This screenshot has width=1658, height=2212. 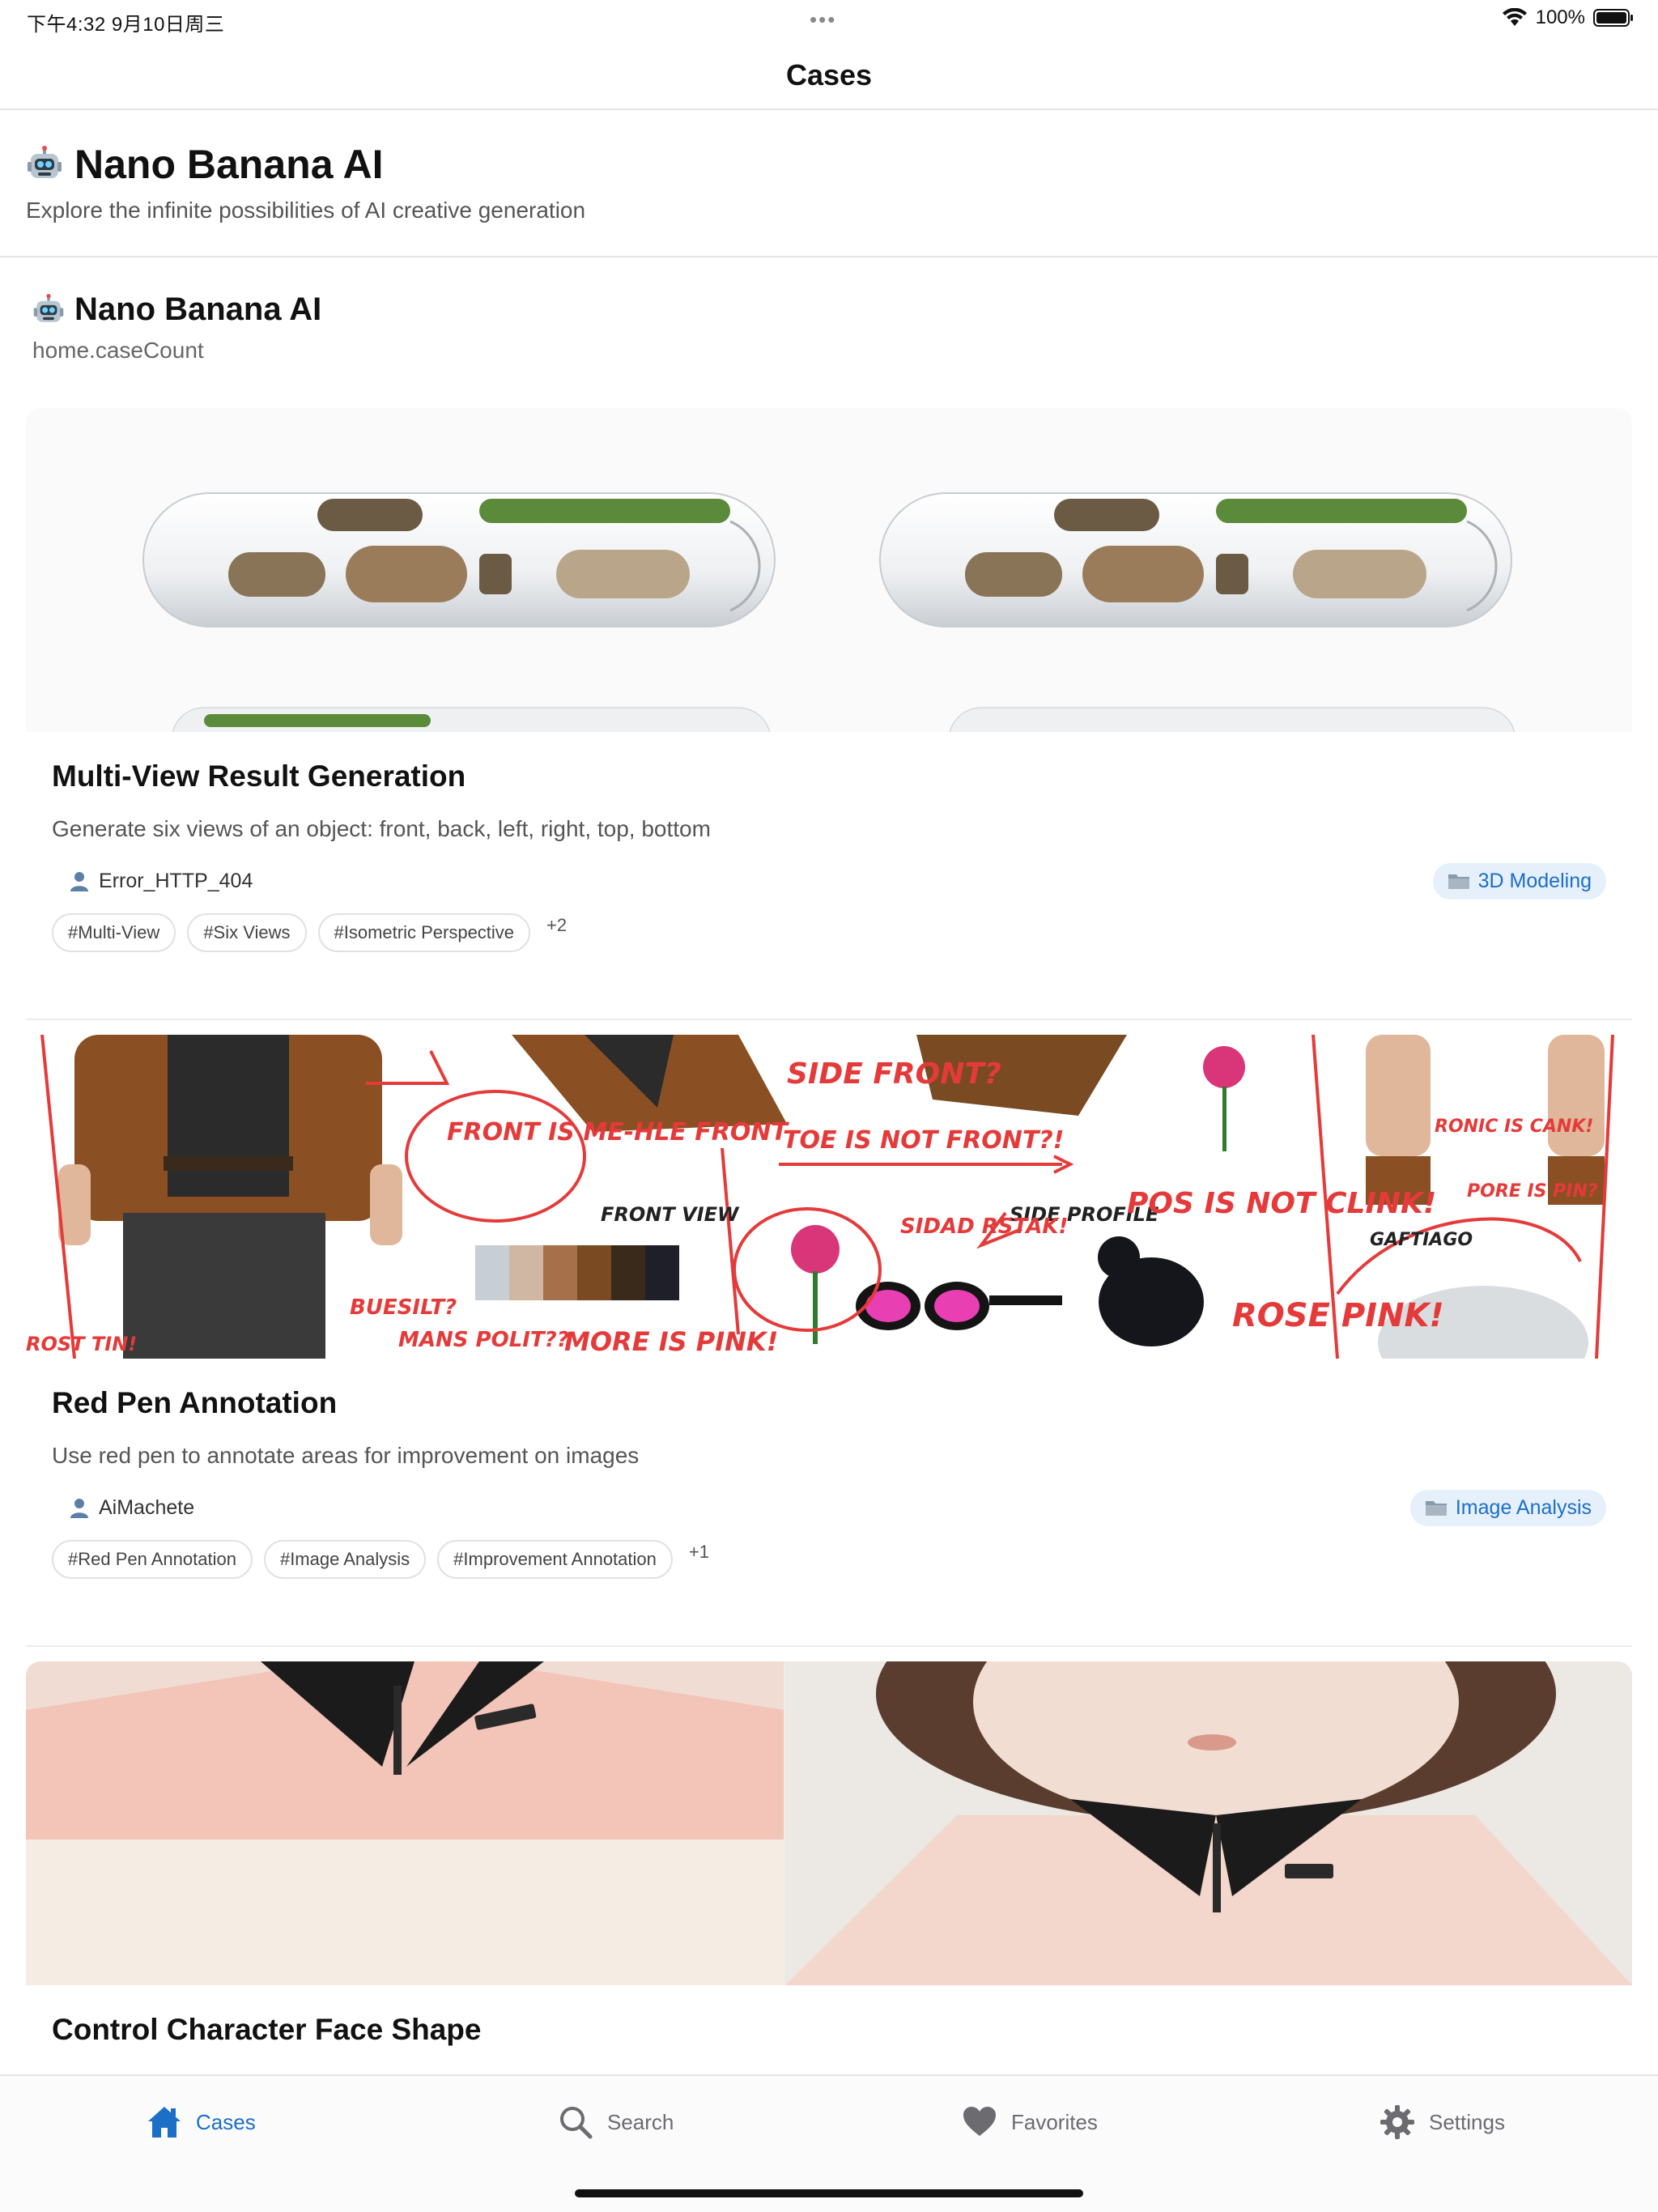 I want to click on battery-percent: 100%, so click(x=1560, y=17).